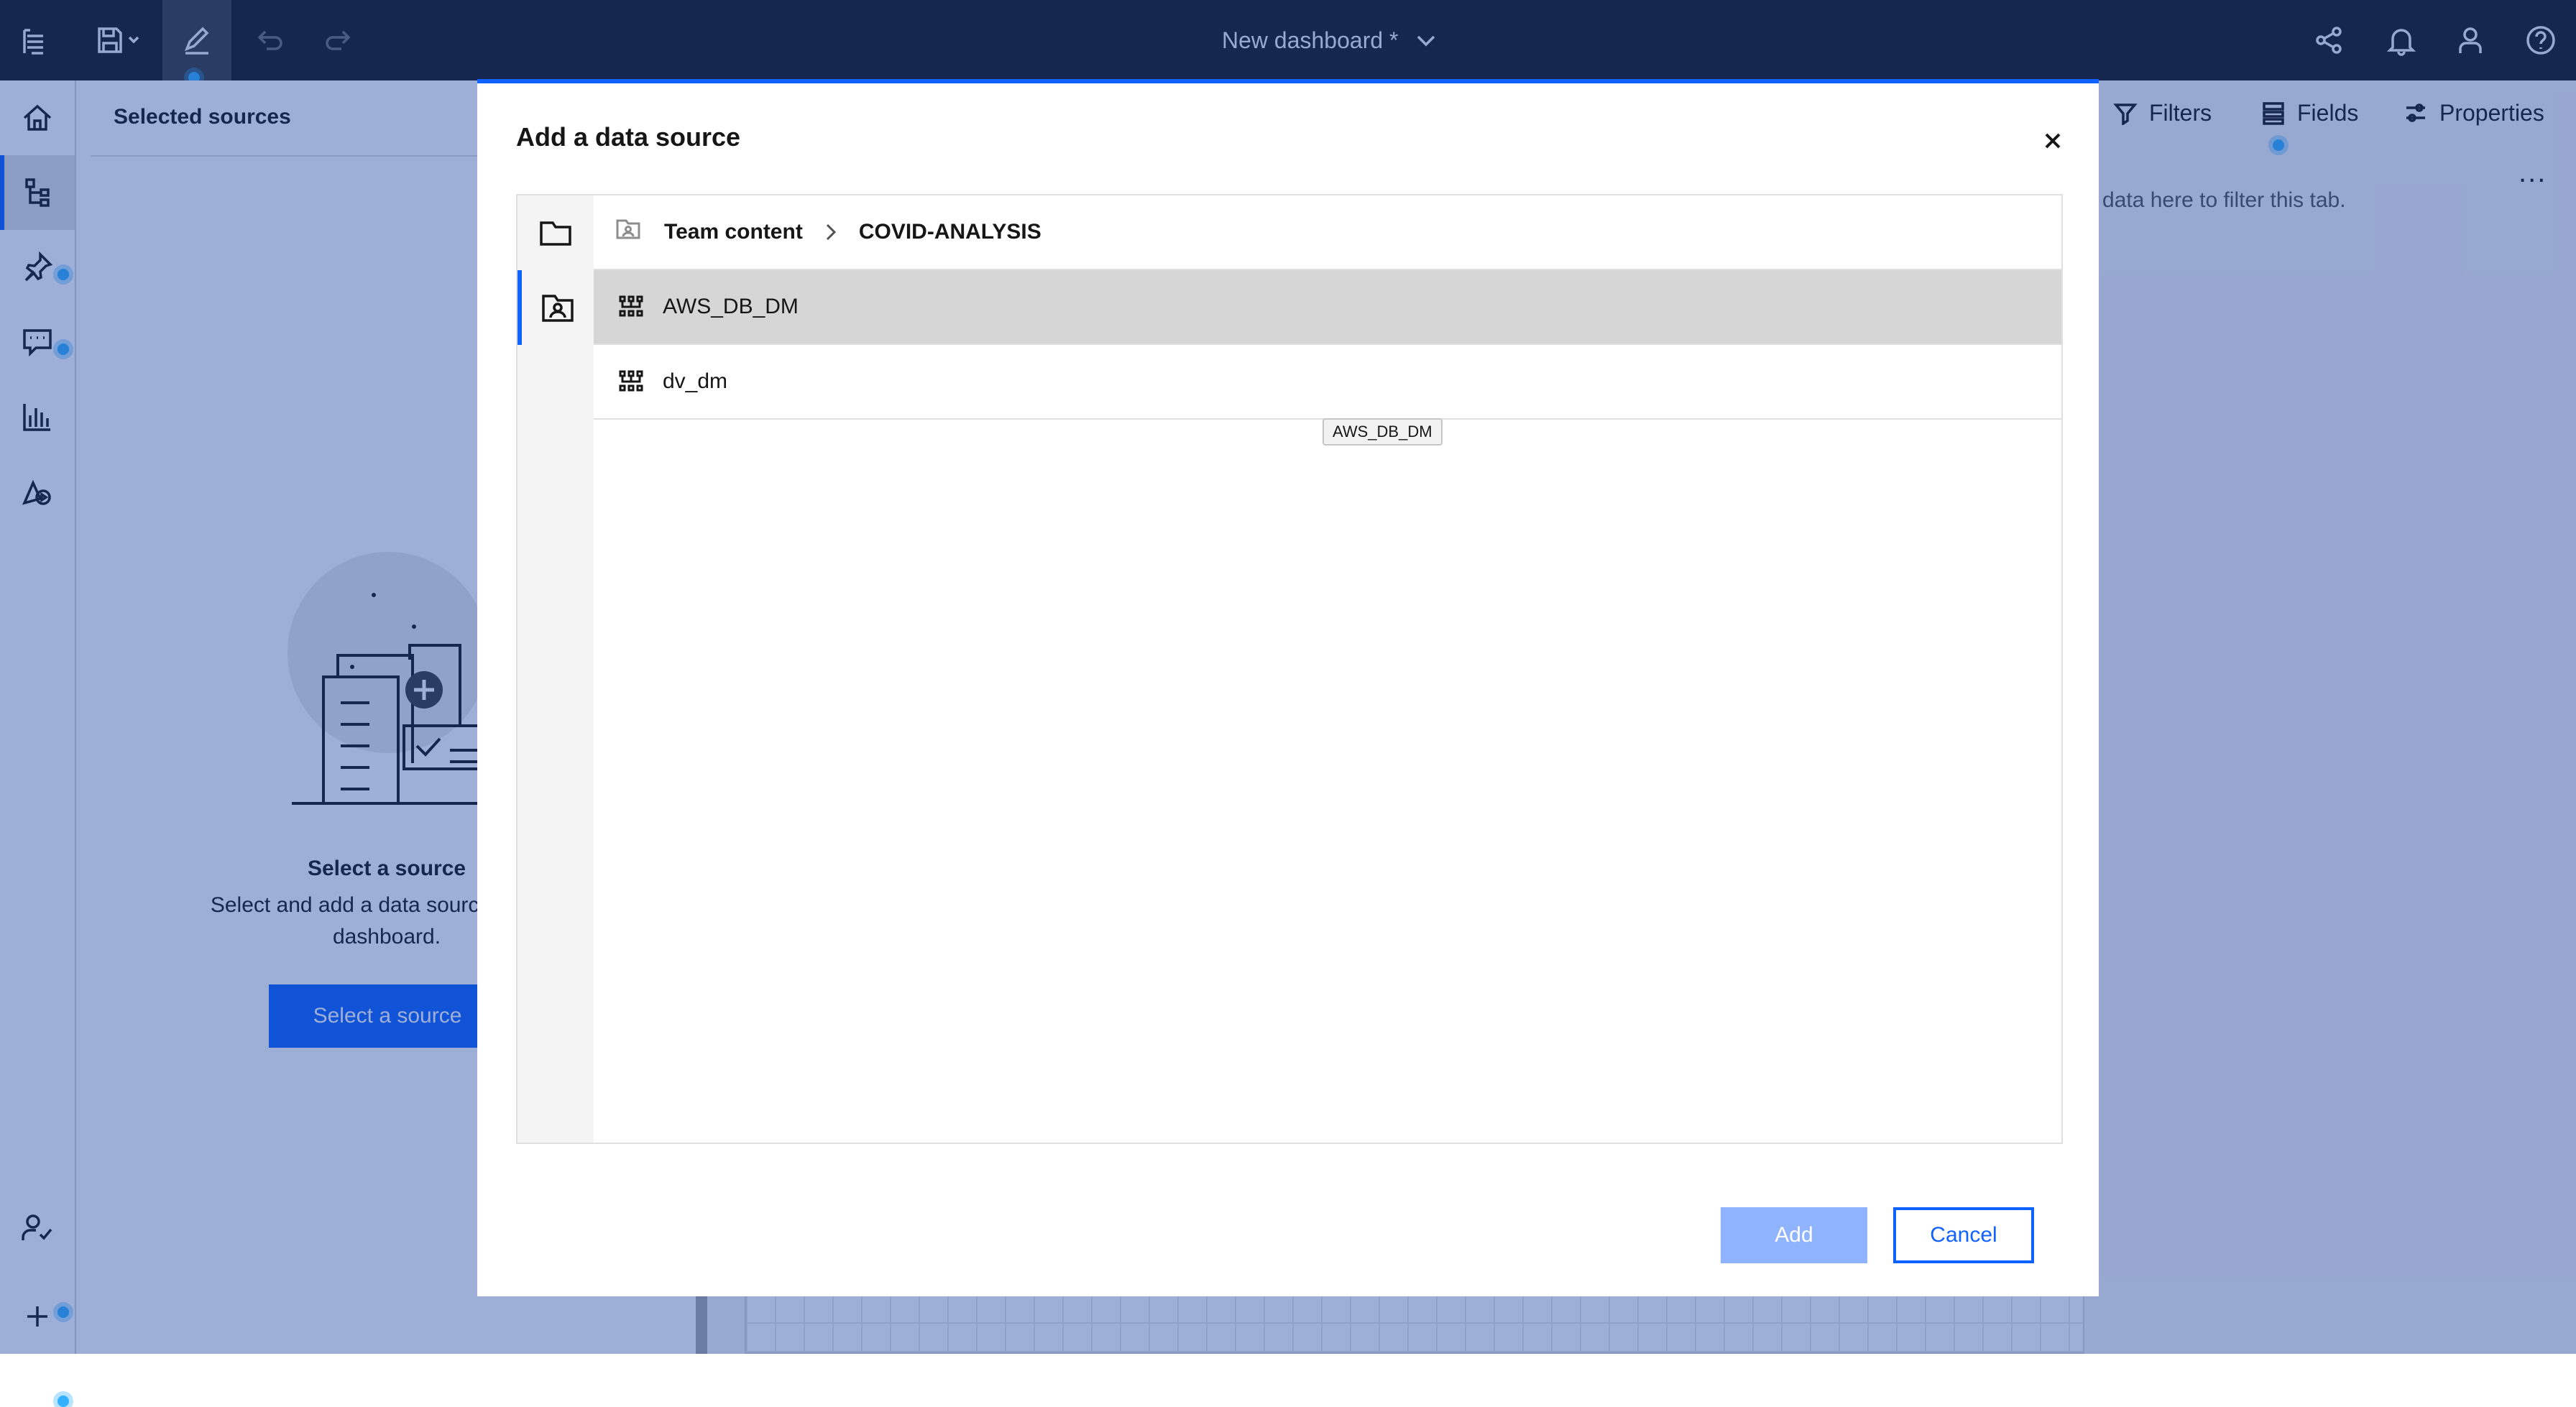 The width and height of the screenshot is (2576, 1407). What do you see at coordinates (556, 669) in the screenshot?
I see `location-tabs` at bounding box center [556, 669].